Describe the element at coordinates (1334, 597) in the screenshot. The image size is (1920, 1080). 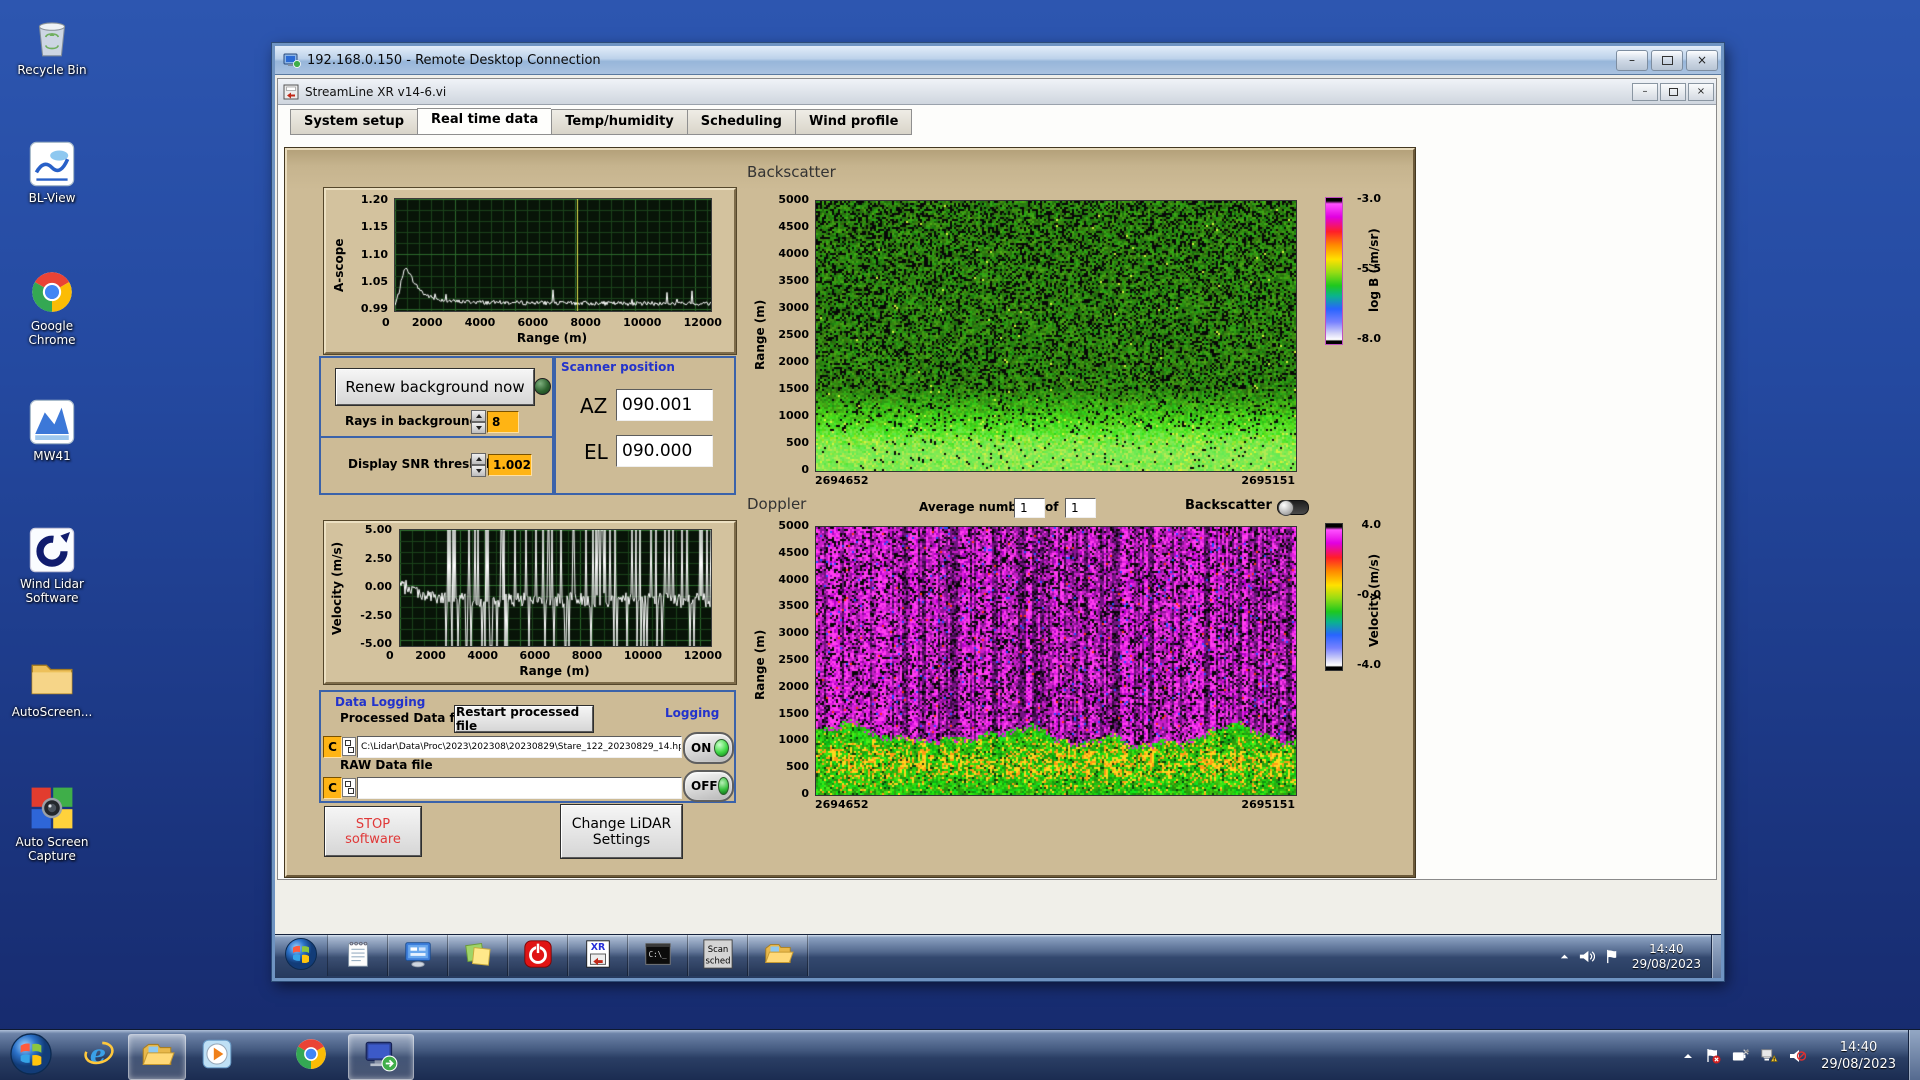
I see `doppler-colorbar` at that location.